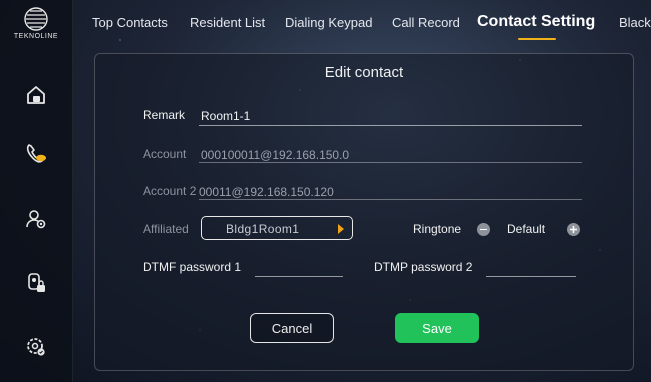 The width and height of the screenshot is (651, 382). What do you see at coordinates (537, 39) in the screenshot?
I see `active-tab-indicator` at bounding box center [537, 39].